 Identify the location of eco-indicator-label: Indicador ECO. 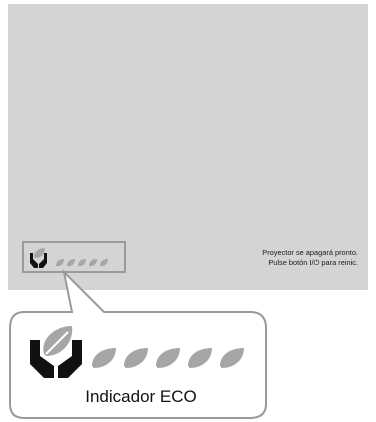
(141, 396).